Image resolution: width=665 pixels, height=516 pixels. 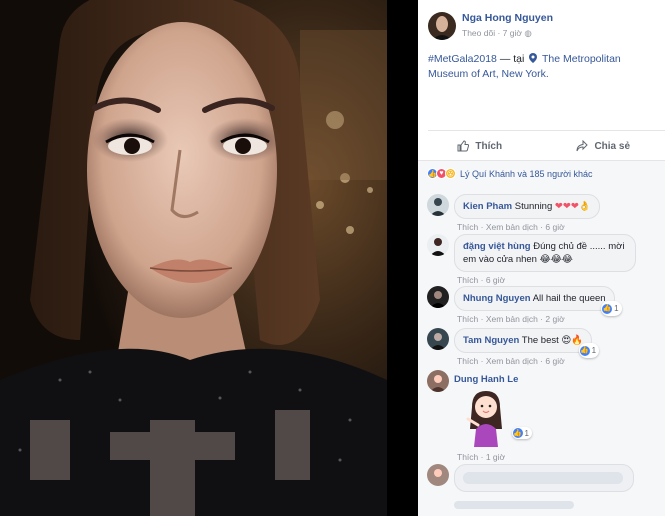 What do you see at coordinates (540, 340) in the screenshot?
I see `comment-text: The best` at bounding box center [540, 340].